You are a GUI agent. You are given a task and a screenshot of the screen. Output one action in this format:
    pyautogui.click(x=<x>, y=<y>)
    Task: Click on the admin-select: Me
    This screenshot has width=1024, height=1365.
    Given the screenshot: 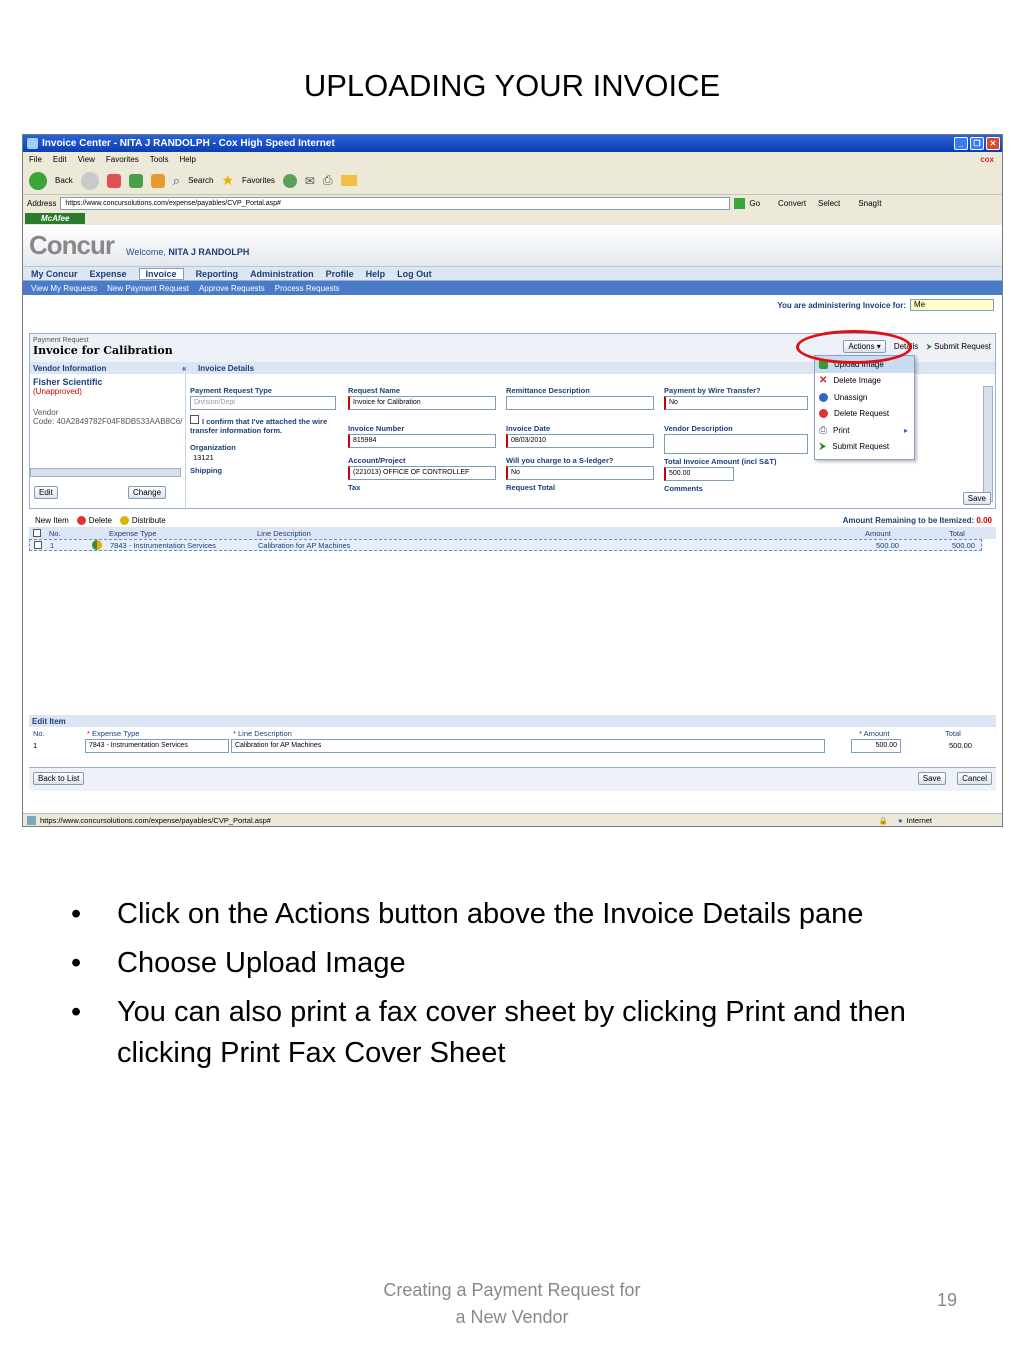 What is the action you would take?
    pyautogui.click(x=952, y=305)
    